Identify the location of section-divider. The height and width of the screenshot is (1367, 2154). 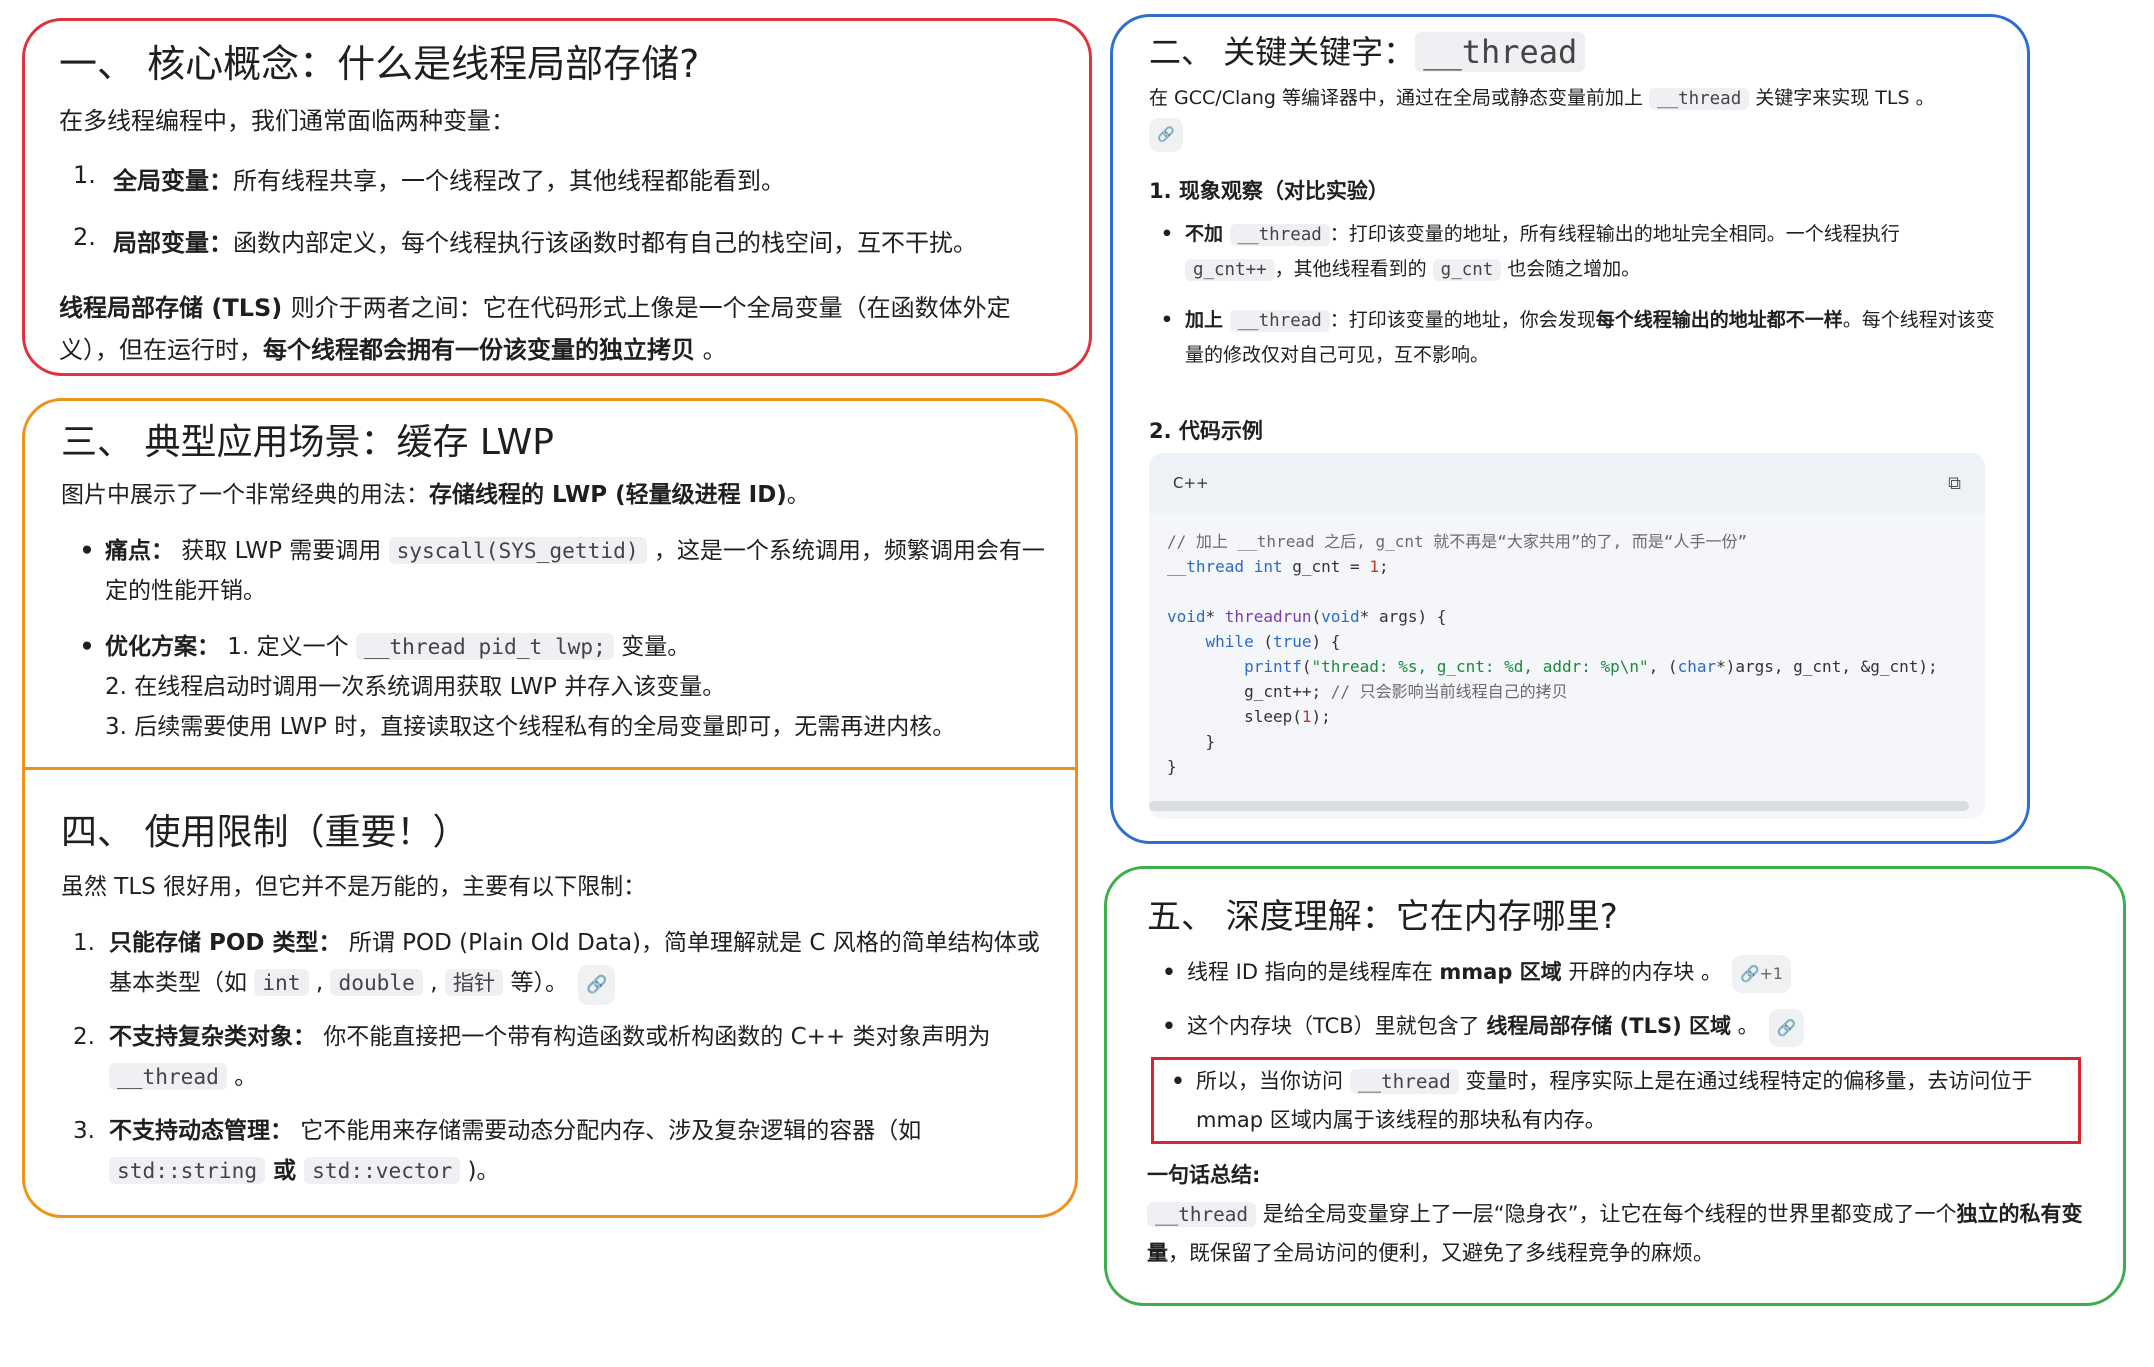
(550, 768).